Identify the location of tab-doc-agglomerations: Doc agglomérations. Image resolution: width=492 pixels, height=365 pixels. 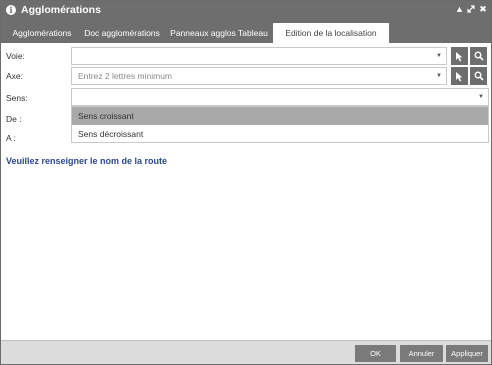
(122, 33).